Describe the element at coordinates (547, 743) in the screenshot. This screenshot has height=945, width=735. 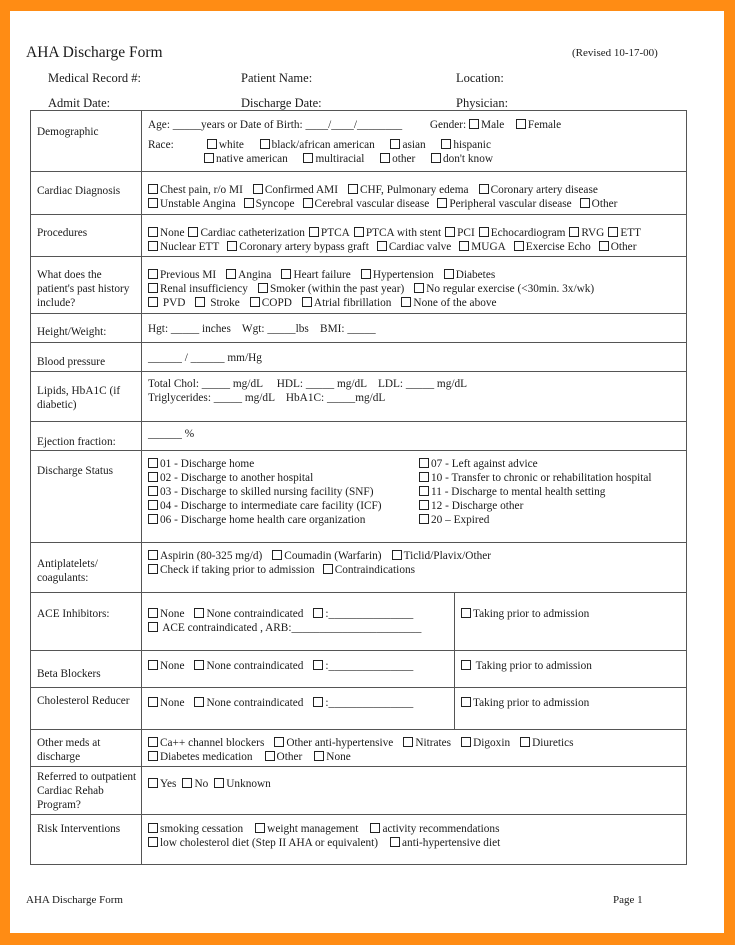
I see `checkbox-option: Diuretics` at that location.